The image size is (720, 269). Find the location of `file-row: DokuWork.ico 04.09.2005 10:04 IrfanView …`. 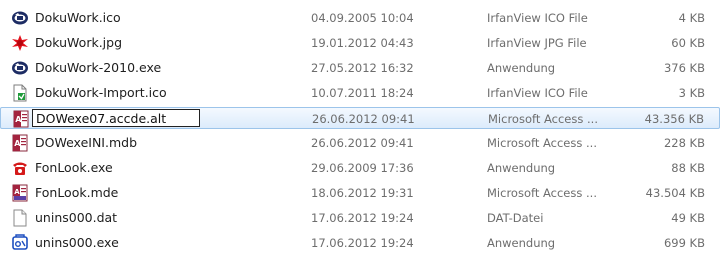

file-row: DokuWork.ico 04.09.2005 10:04 IrfanView … is located at coordinates (360, 18).